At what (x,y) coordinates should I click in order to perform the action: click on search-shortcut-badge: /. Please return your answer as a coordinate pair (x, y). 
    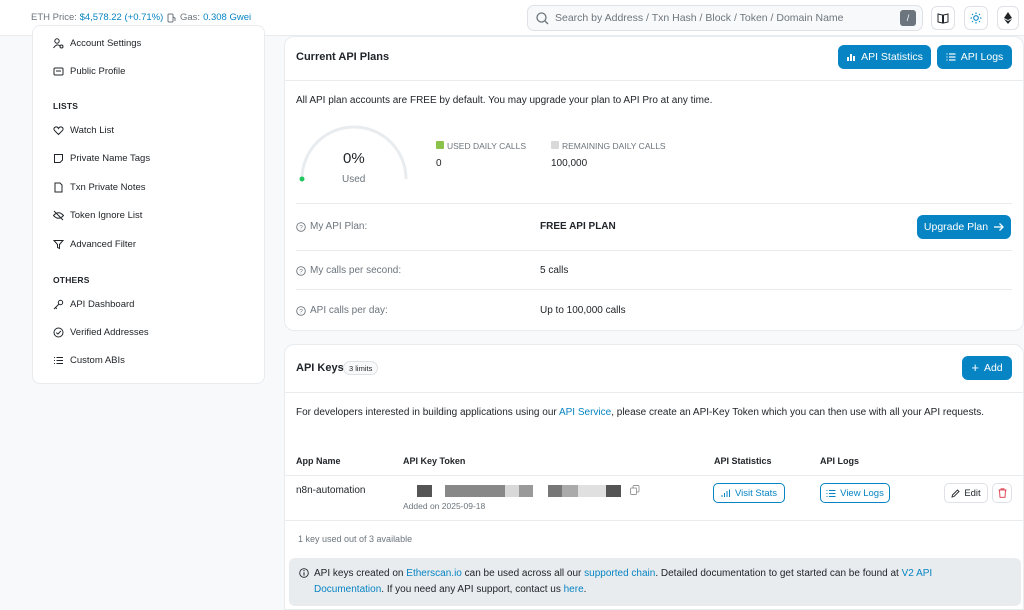
    Looking at the image, I should click on (908, 18).